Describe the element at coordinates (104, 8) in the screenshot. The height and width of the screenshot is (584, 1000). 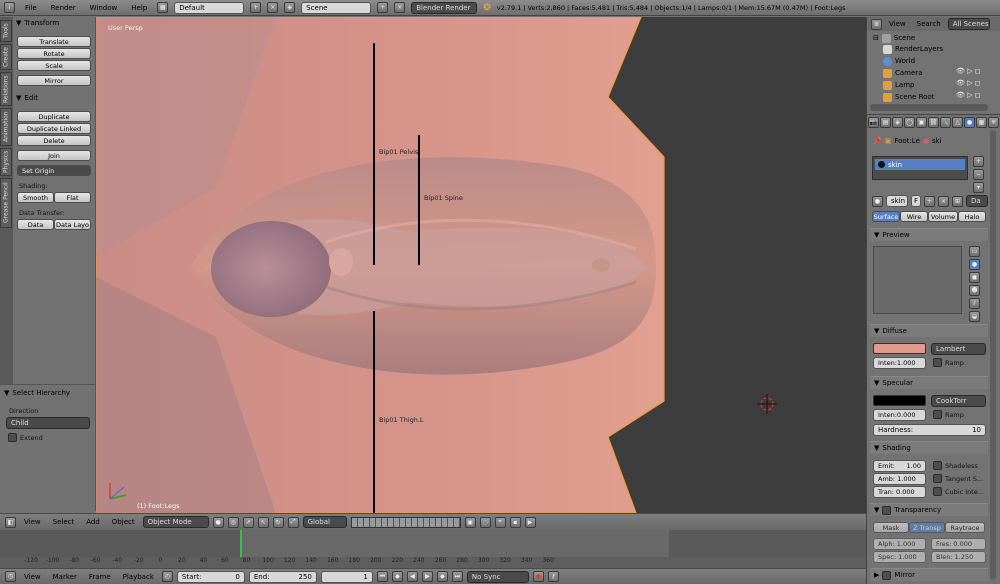
I see `menu-window: Window` at that location.